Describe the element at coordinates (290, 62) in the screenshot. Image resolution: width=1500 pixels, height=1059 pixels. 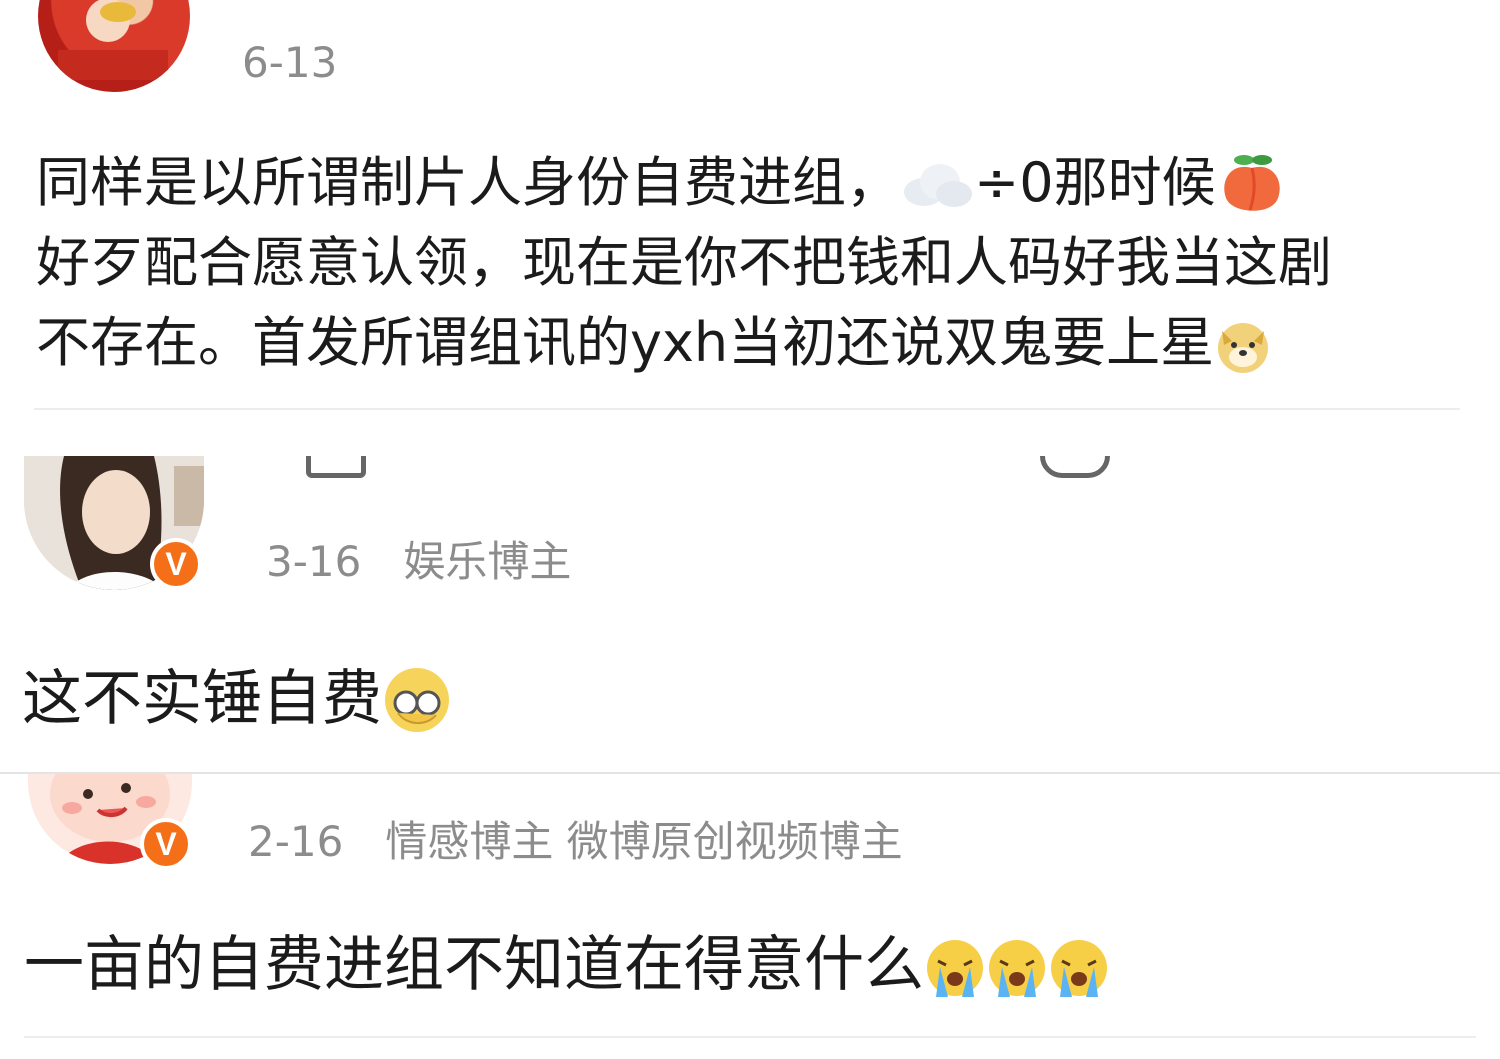
I see `comment-date: 6-13` at that location.